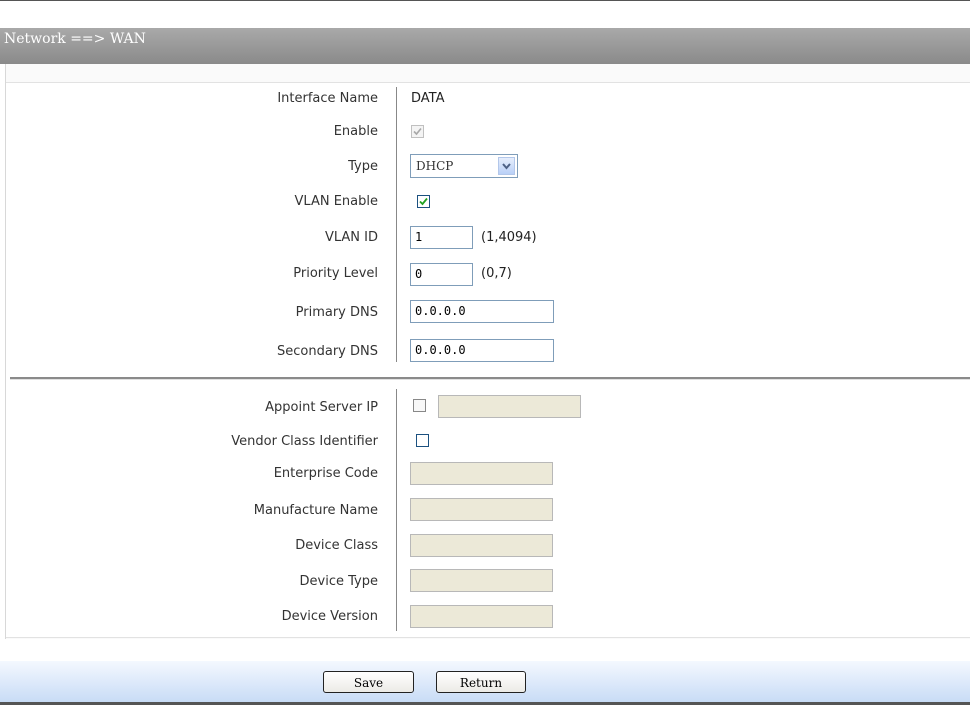  I want to click on device-class-label: Device Class, so click(336, 545).